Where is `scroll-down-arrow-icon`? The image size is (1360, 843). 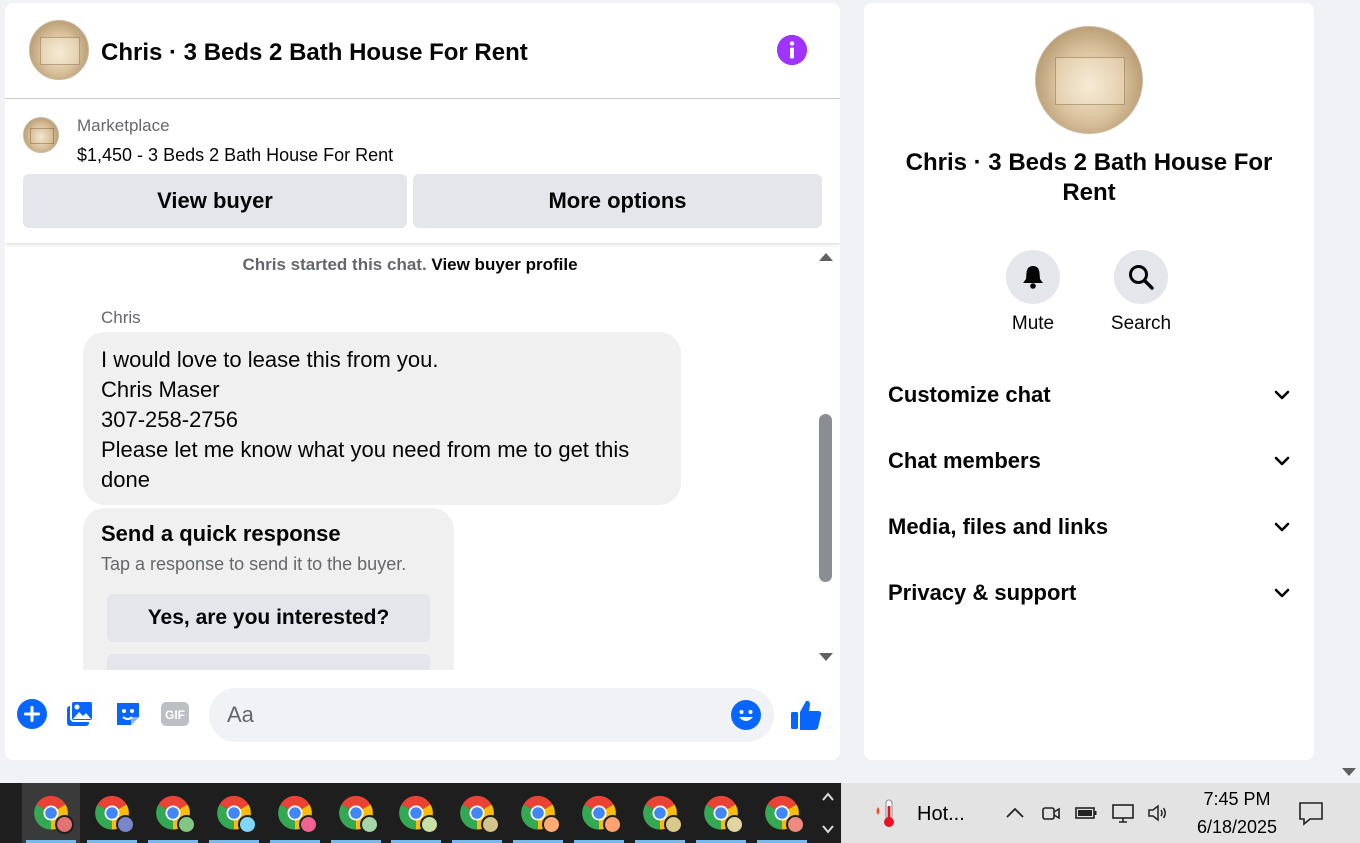 scroll-down-arrow-icon is located at coordinates (826, 657).